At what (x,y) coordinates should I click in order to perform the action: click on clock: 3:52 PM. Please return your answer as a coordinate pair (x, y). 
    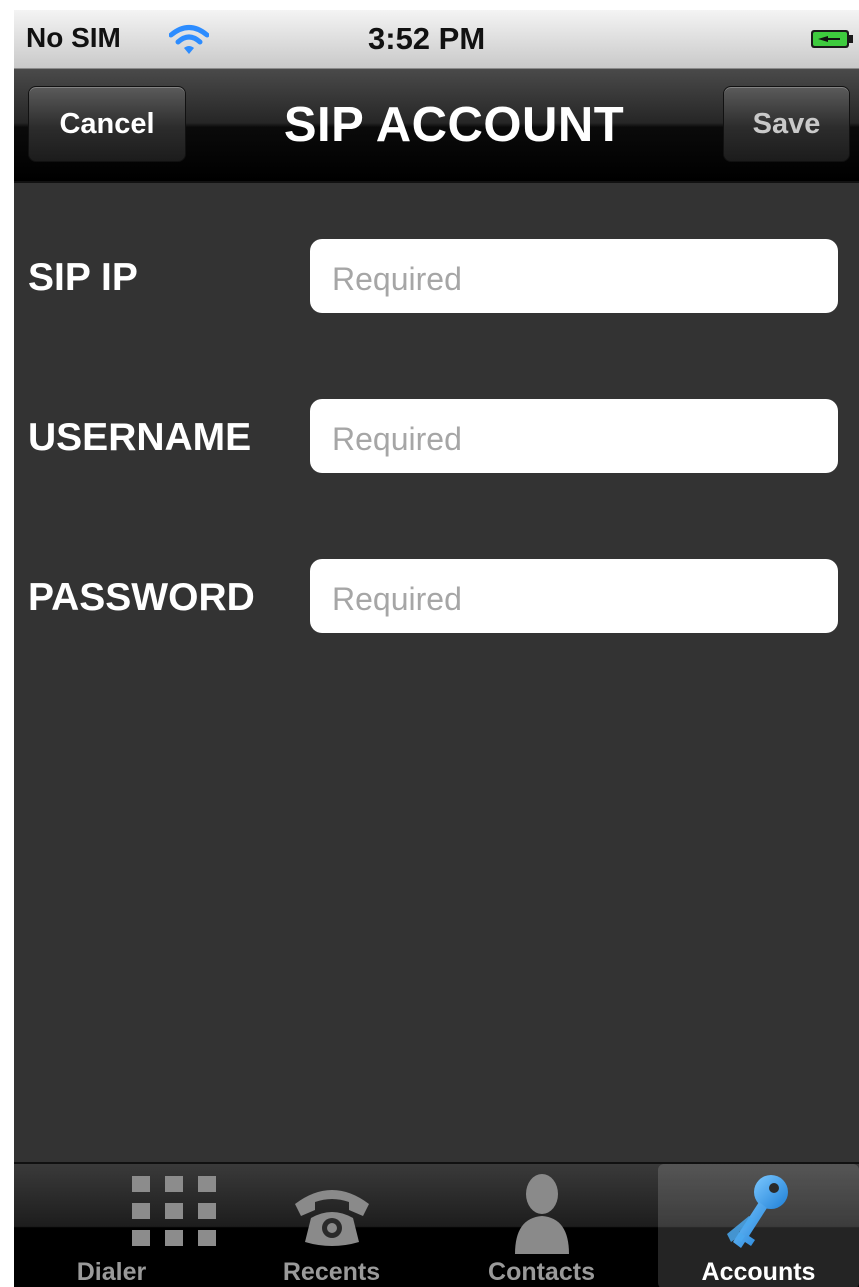
    Looking at the image, I should click on (427, 38).